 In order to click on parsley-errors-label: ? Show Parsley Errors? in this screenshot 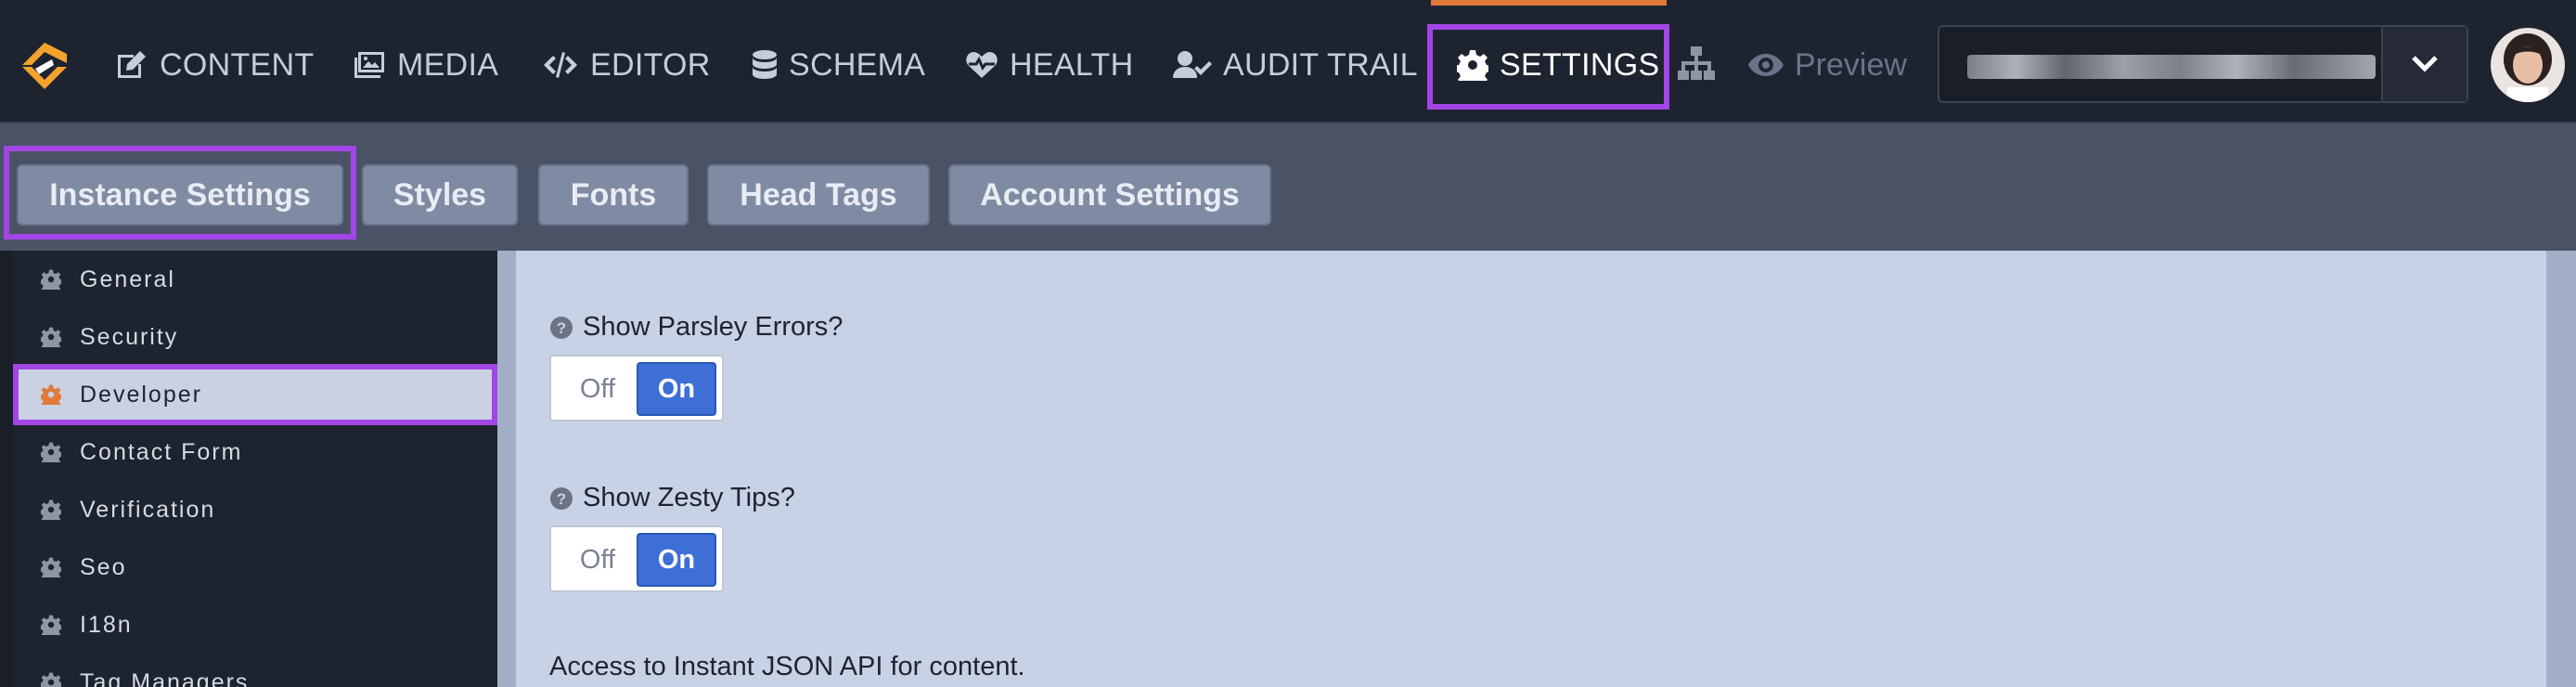, I will do `click(696, 327)`.